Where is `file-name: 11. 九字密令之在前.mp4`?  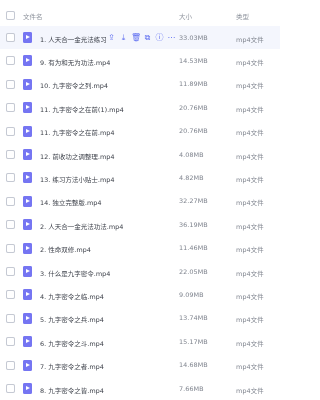
file-name: 11. 九字密令之在前.mp4 is located at coordinates (77, 132).